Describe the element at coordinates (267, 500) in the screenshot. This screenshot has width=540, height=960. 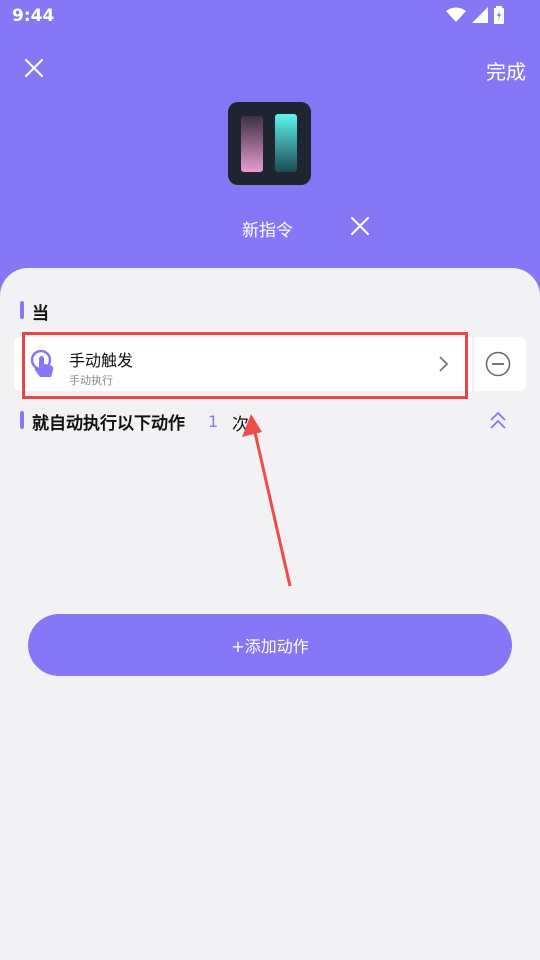
I see `annotation-arrow` at that location.